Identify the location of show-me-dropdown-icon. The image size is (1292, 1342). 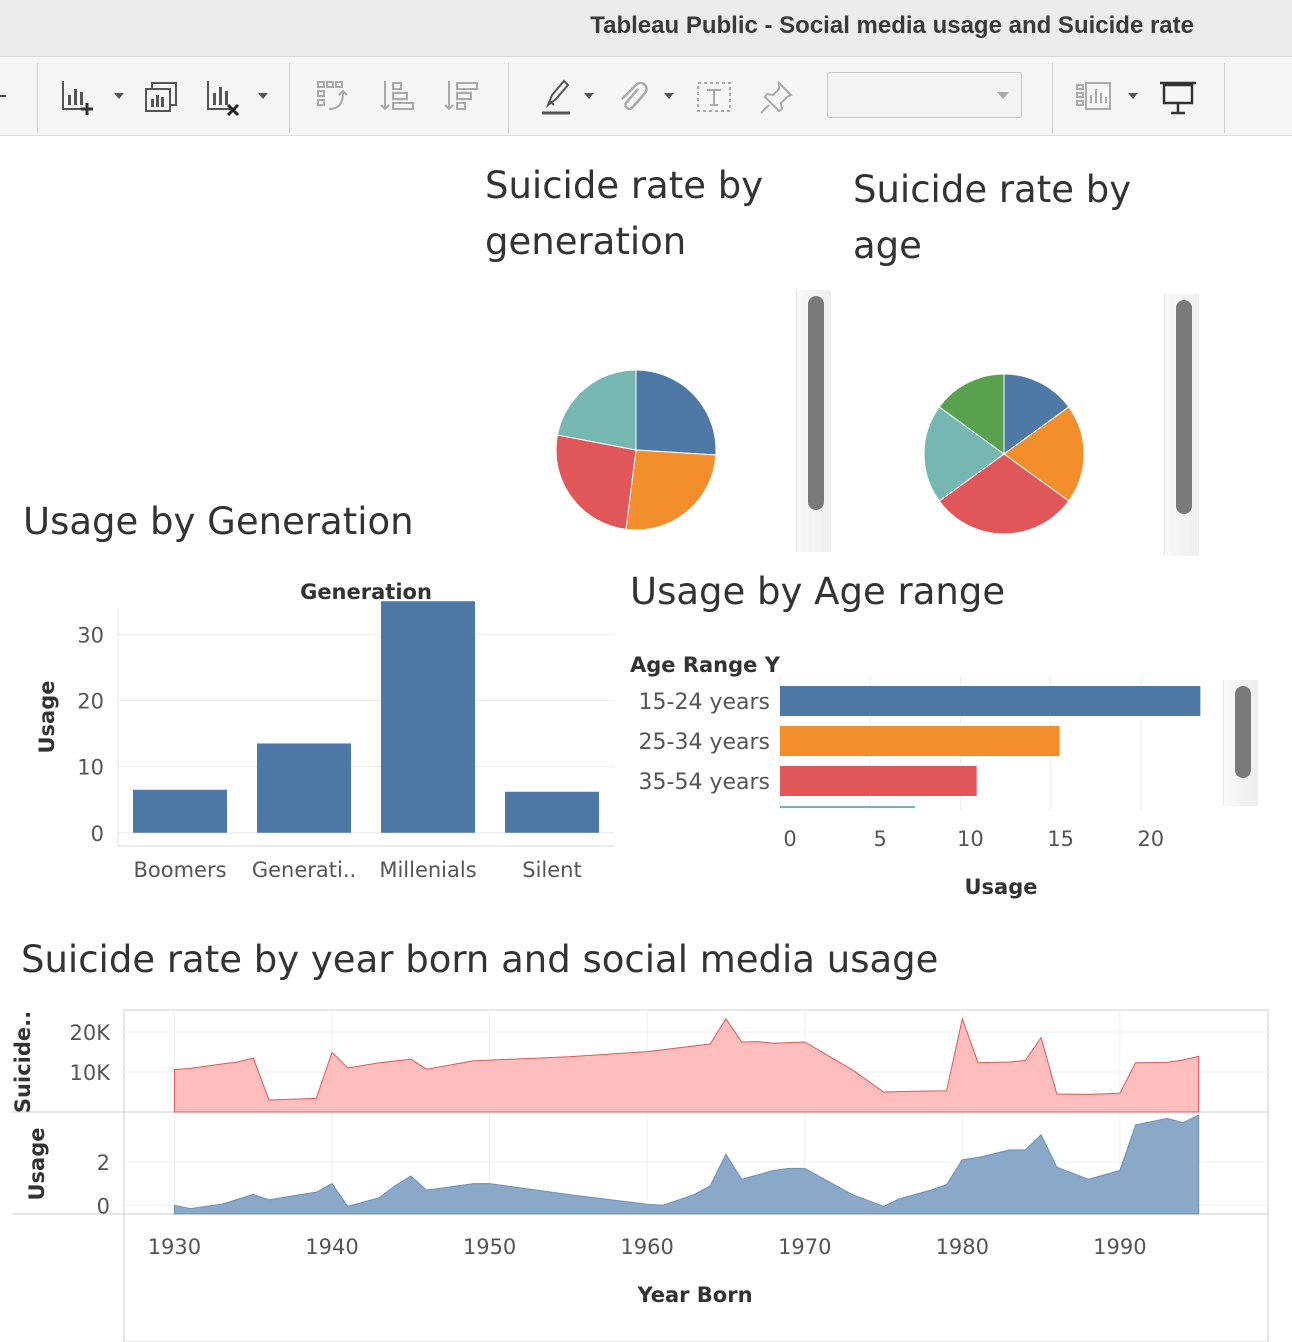
(1133, 96).